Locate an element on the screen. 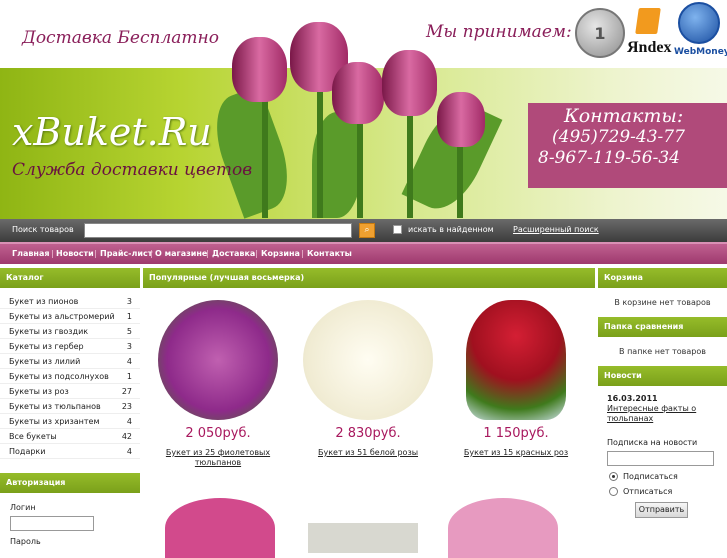  send-button: Отправить is located at coordinates (661, 510).